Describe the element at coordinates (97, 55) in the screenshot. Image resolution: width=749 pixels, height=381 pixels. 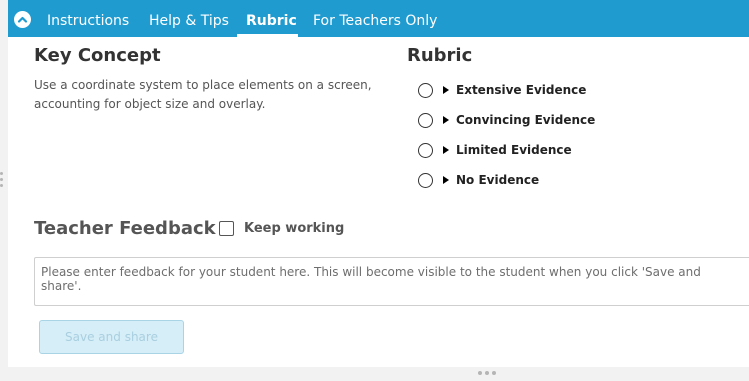
I see `key-concept-heading: Key Concept` at that location.